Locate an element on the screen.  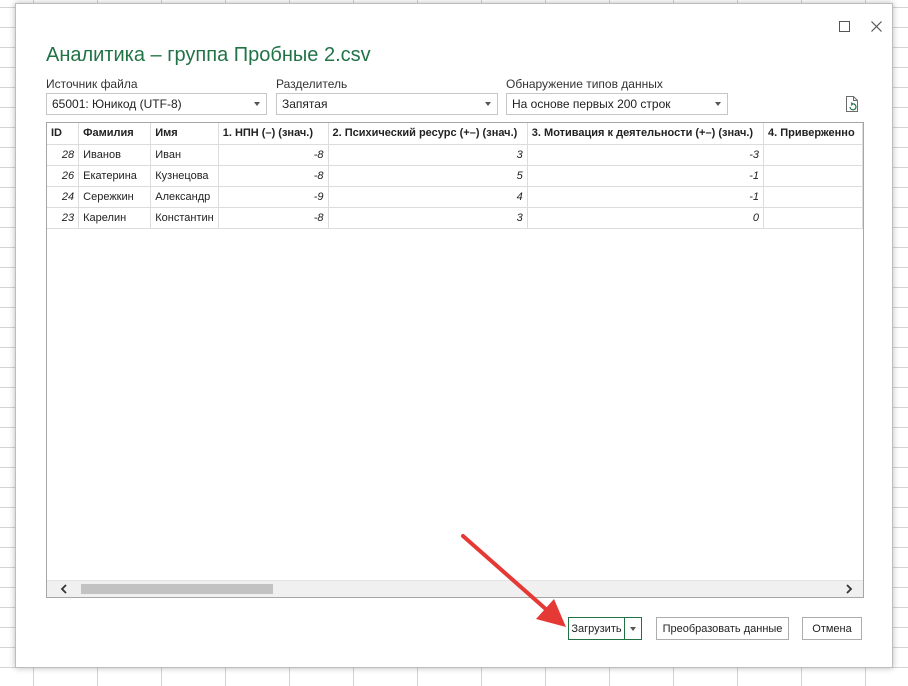
load-options-dropdown-button is located at coordinates (633, 628).